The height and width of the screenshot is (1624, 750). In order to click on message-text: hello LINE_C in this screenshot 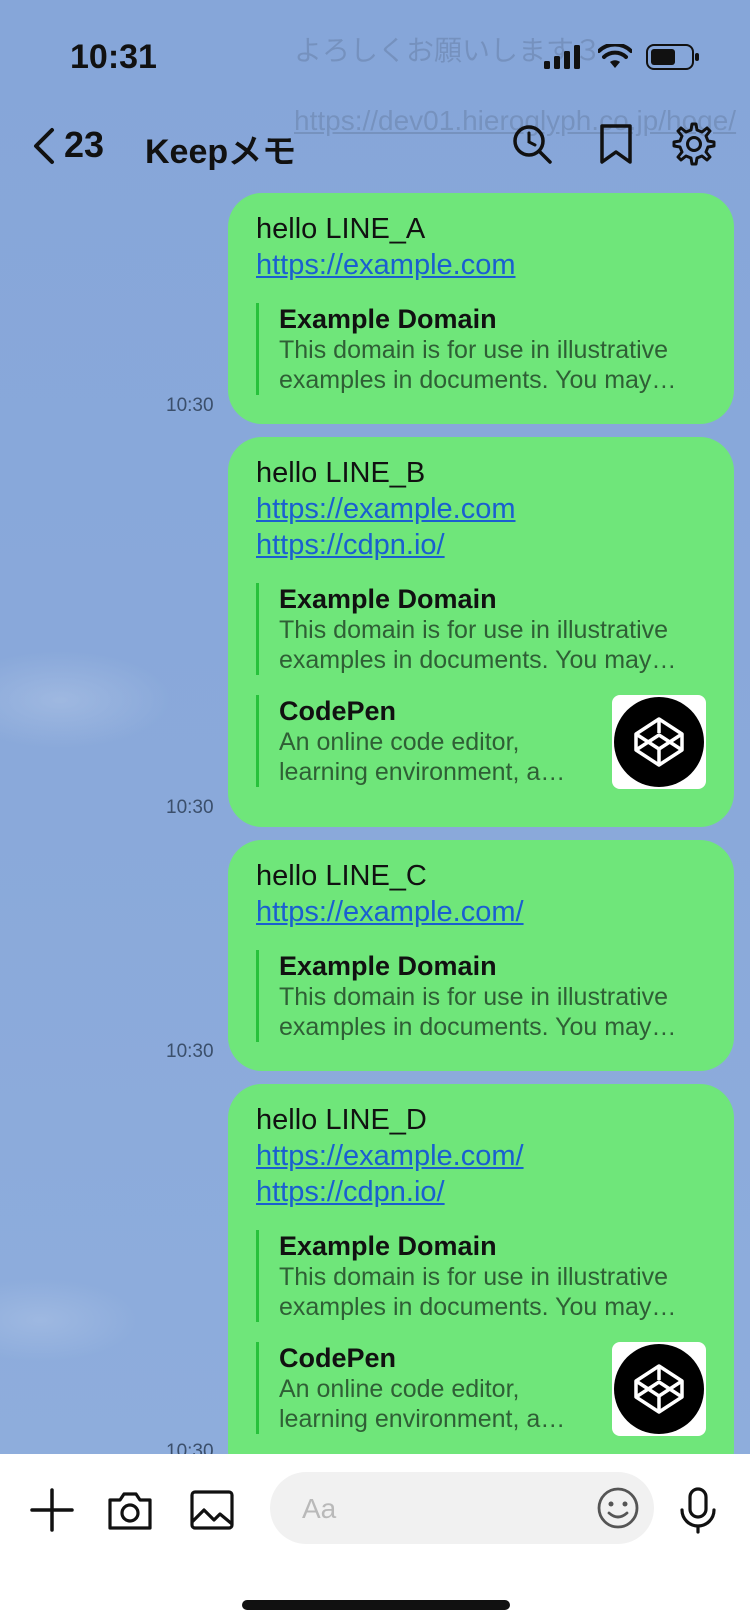, I will do `click(341, 876)`.